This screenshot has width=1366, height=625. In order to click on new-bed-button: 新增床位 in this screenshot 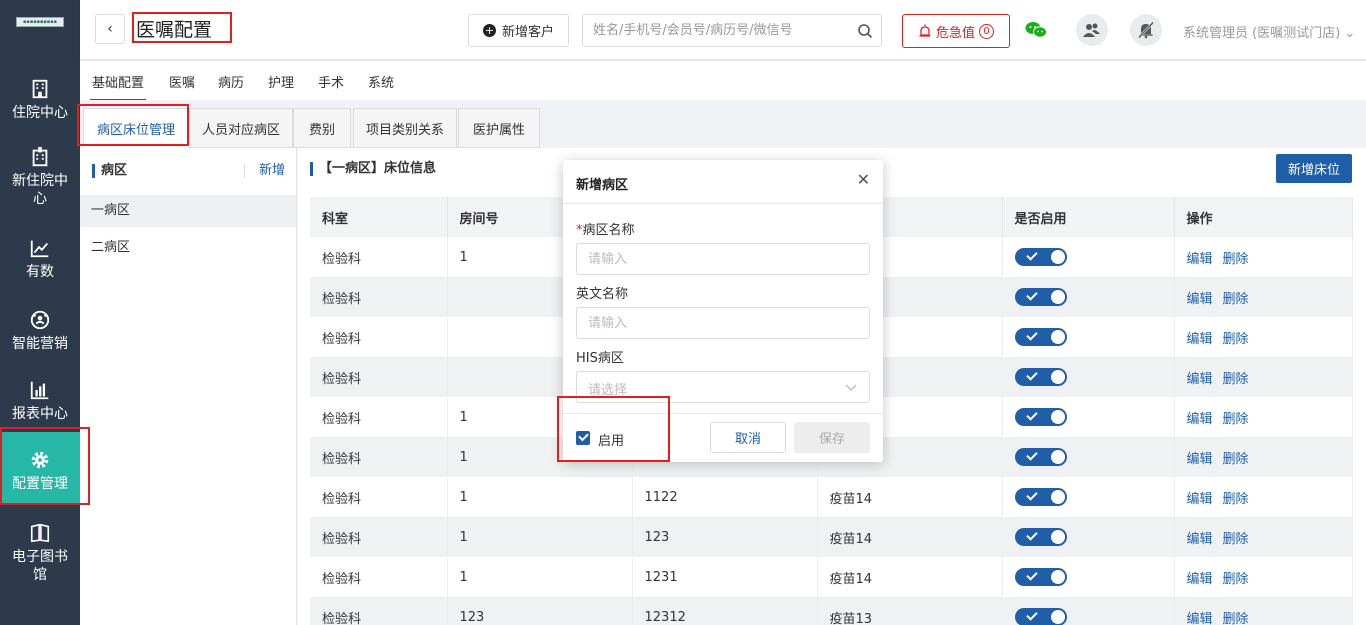, I will do `click(1314, 168)`.